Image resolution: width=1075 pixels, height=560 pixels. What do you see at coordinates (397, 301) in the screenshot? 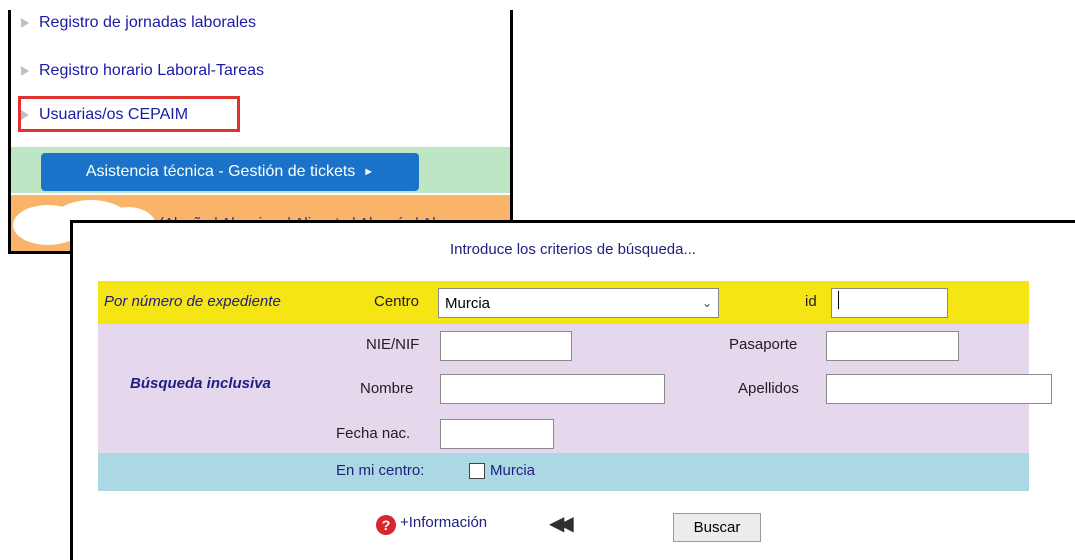
I see `centro-label: Centro` at bounding box center [397, 301].